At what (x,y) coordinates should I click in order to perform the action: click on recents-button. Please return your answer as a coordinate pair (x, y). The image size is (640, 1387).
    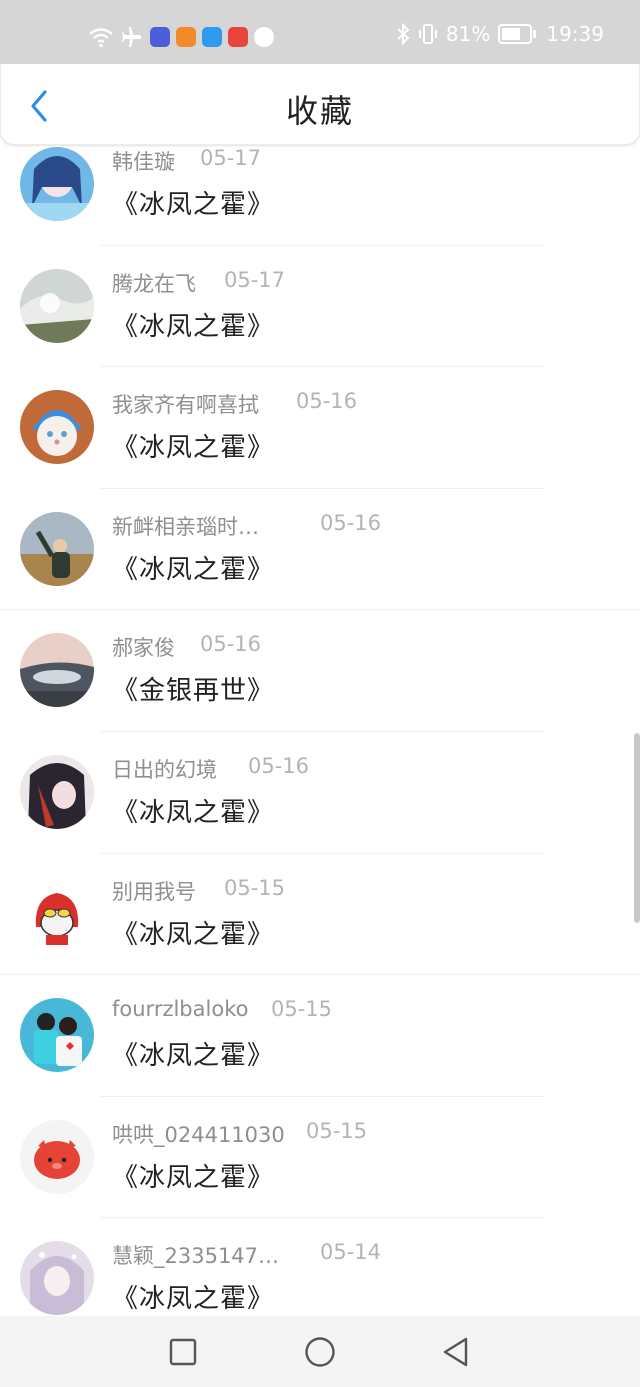
    Looking at the image, I should click on (183, 1352).